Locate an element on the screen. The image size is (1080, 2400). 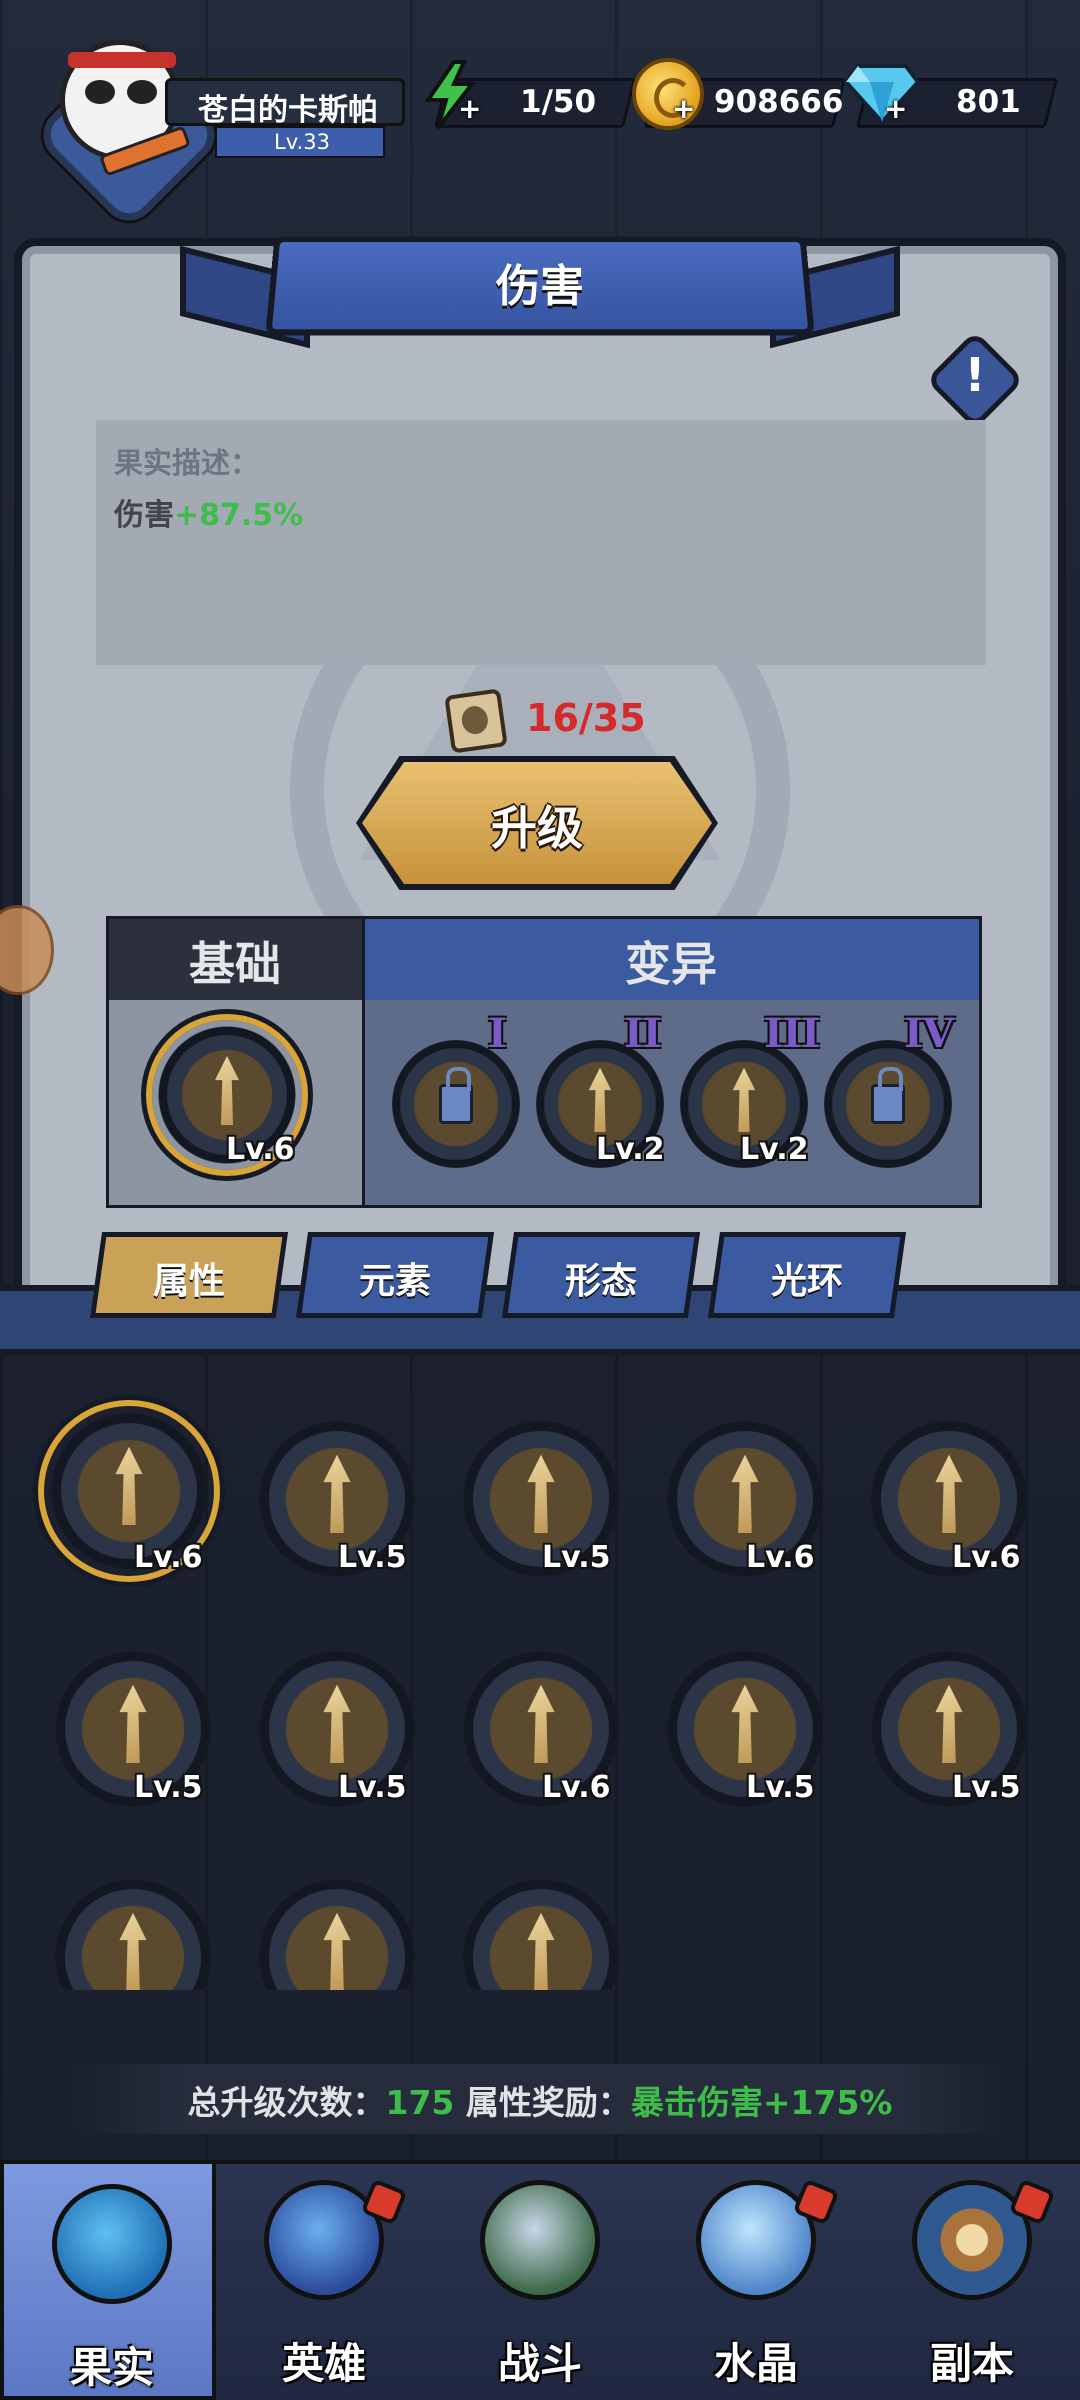
player-level-plate: Lv.33 is located at coordinates (300, 142).